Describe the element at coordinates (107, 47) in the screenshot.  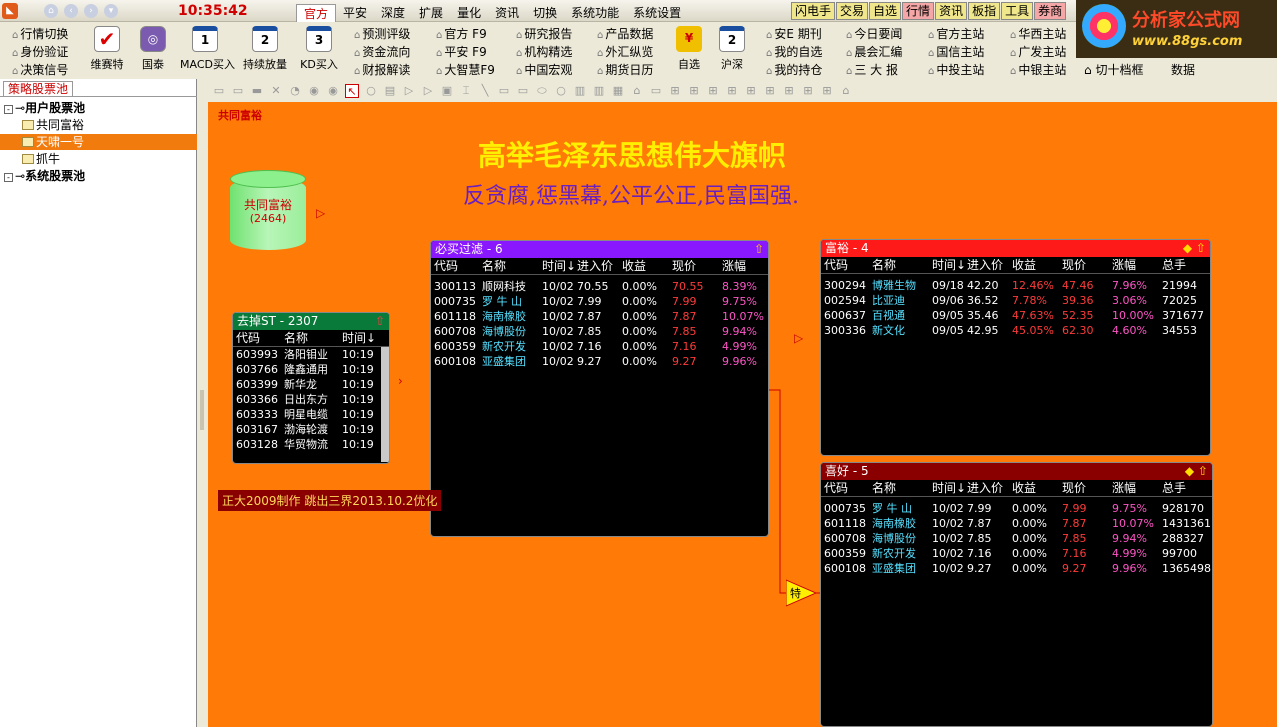
I see `toolbar-big-button: ✔ 维赛特` at that location.